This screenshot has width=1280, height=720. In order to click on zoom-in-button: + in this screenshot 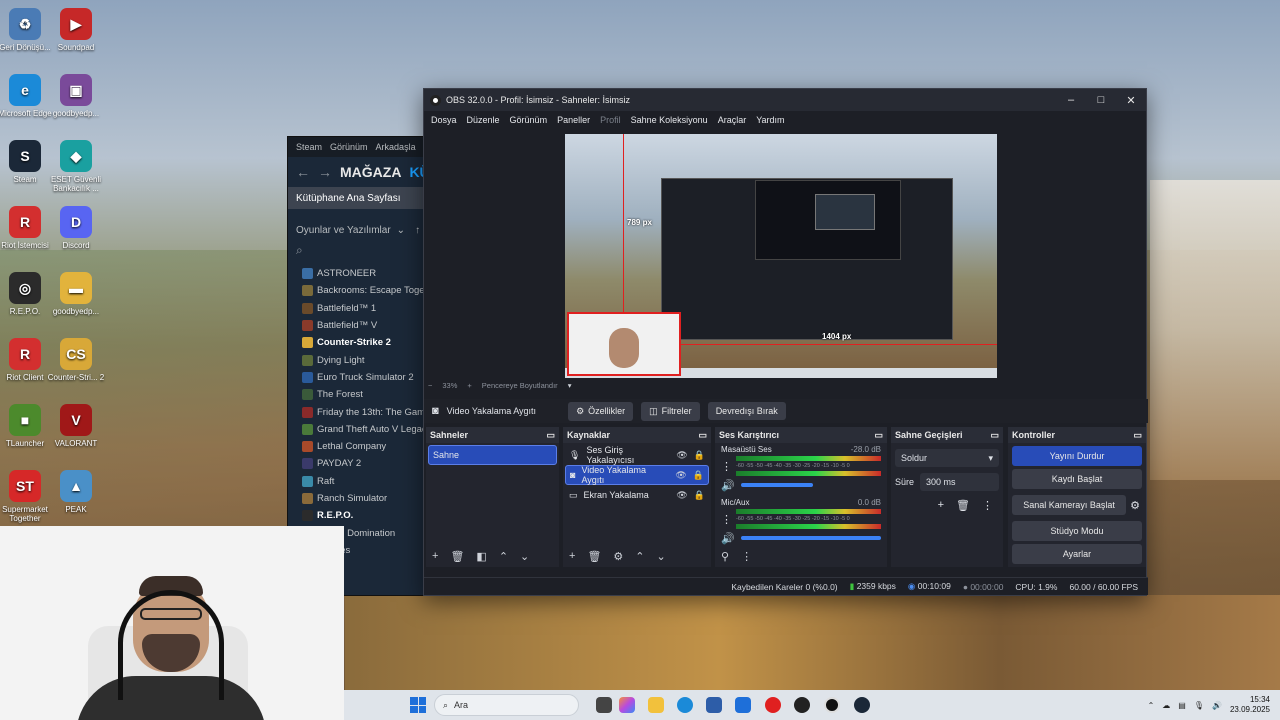, I will do `click(469, 385)`.